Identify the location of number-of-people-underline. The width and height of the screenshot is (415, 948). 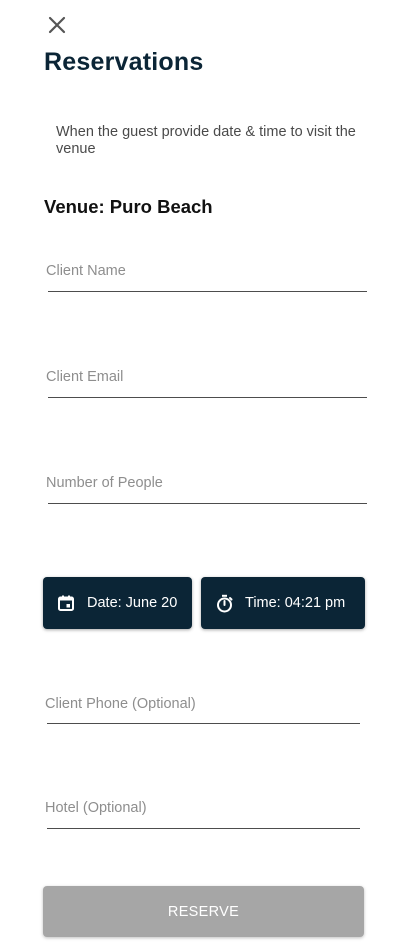
(207, 503).